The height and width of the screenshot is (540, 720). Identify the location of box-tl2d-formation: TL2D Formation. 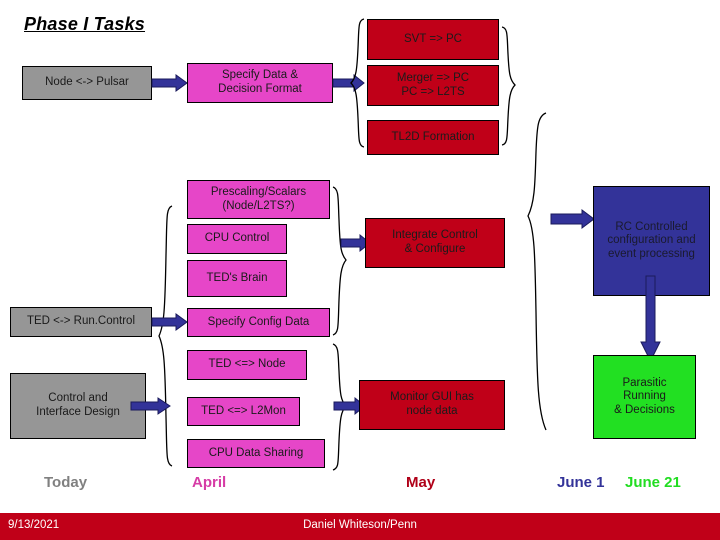
(433, 137).